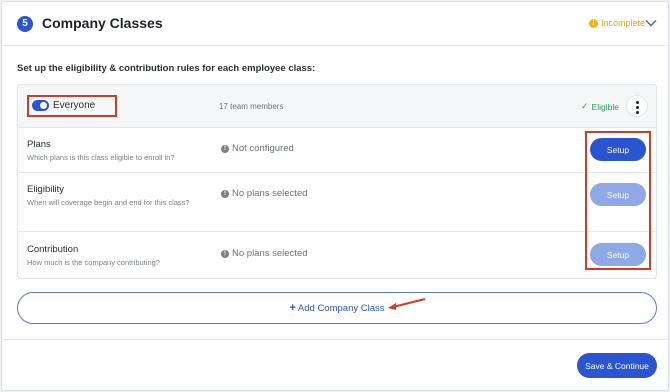  I want to click on eligible-text: Eligible, so click(605, 106).